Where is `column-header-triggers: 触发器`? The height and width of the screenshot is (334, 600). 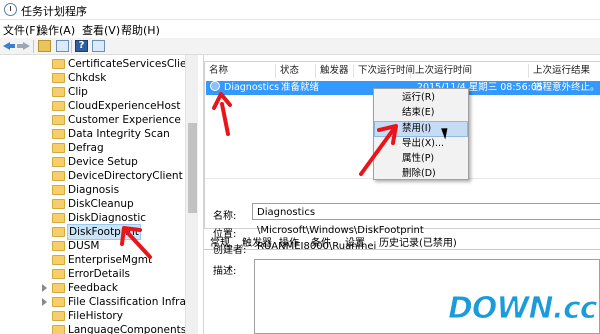
column-header-triggers: 触发器 is located at coordinates (335, 71).